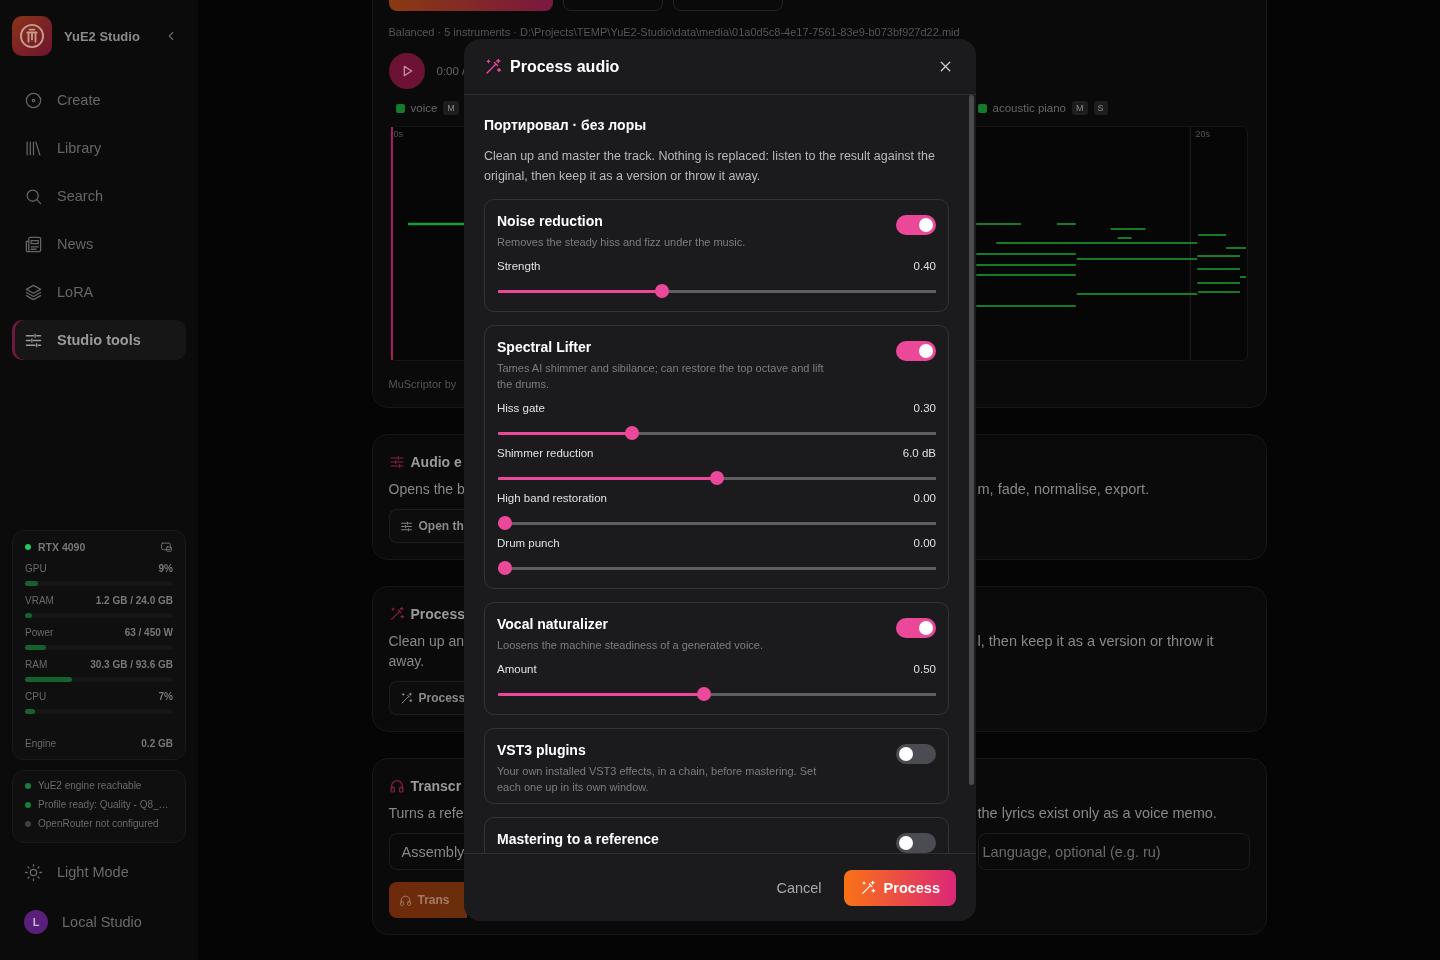 This screenshot has height=960, width=1440. What do you see at coordinates (799, 887) in the screenshot?
I see `cancel-button: Cancel` at bounding box center [799, 887].